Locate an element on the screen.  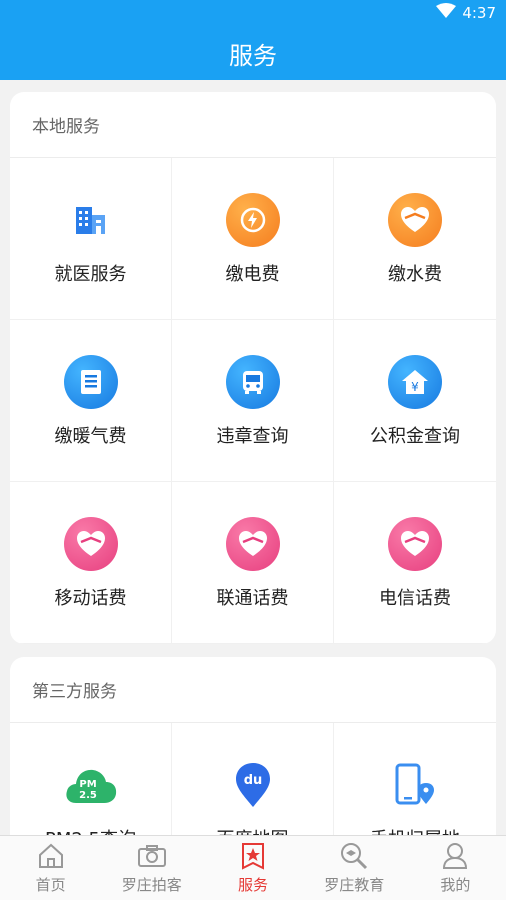
svg-text: PM is located at coordinates (87, 784).